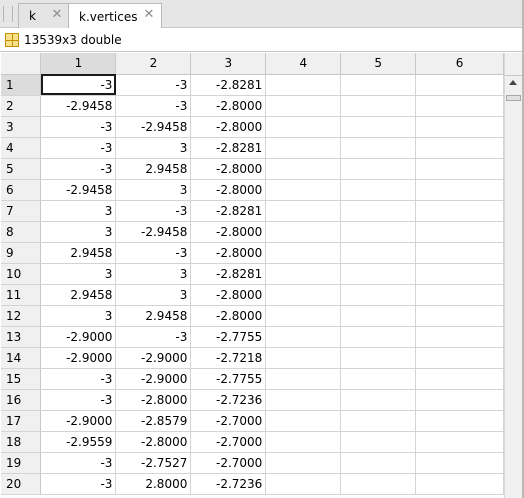 This screenshot has width=524, height=498. I want to click on row-header: 17, so click(21, 421).